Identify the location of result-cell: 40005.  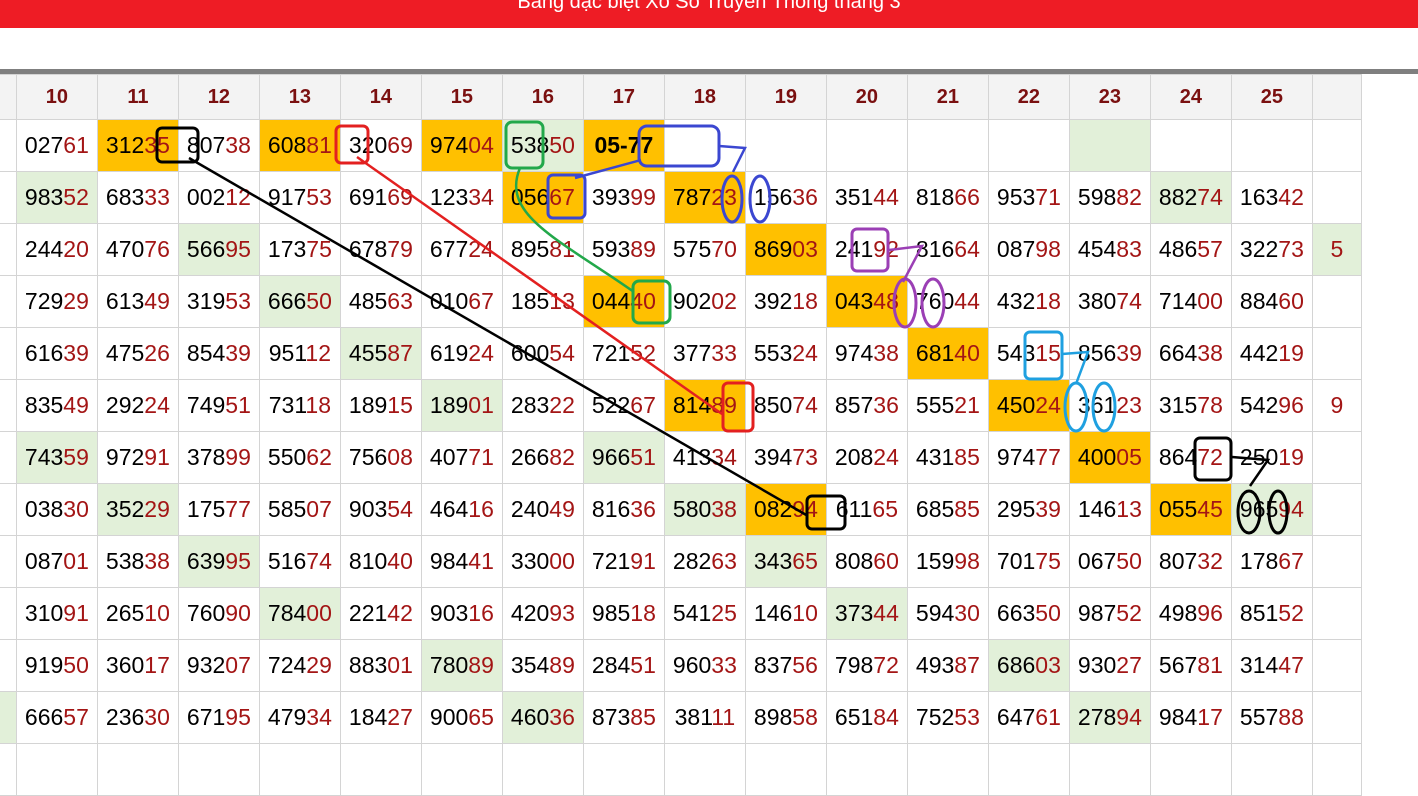
(1109, 457).